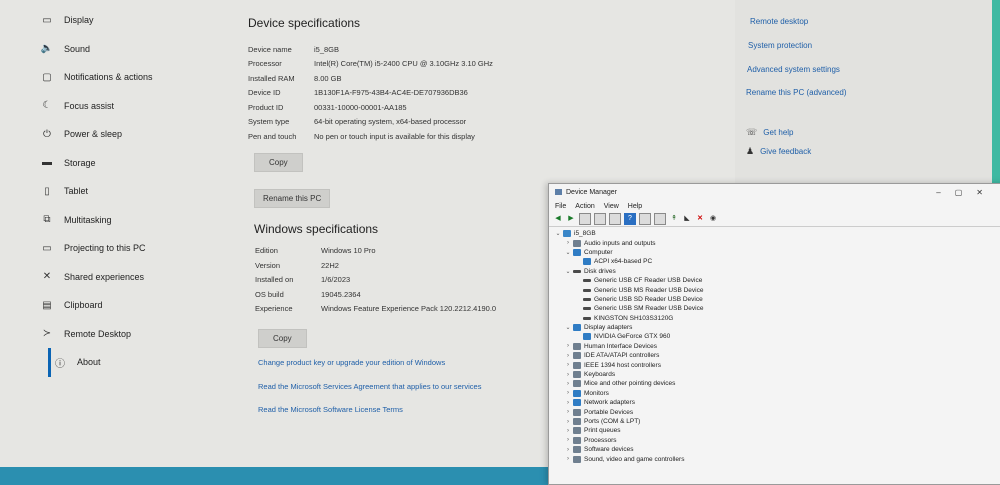  What do you see at coordinates (945, 192) in the screenshot?
I see `minimize-icon: –` at bounding box center [945, 192].